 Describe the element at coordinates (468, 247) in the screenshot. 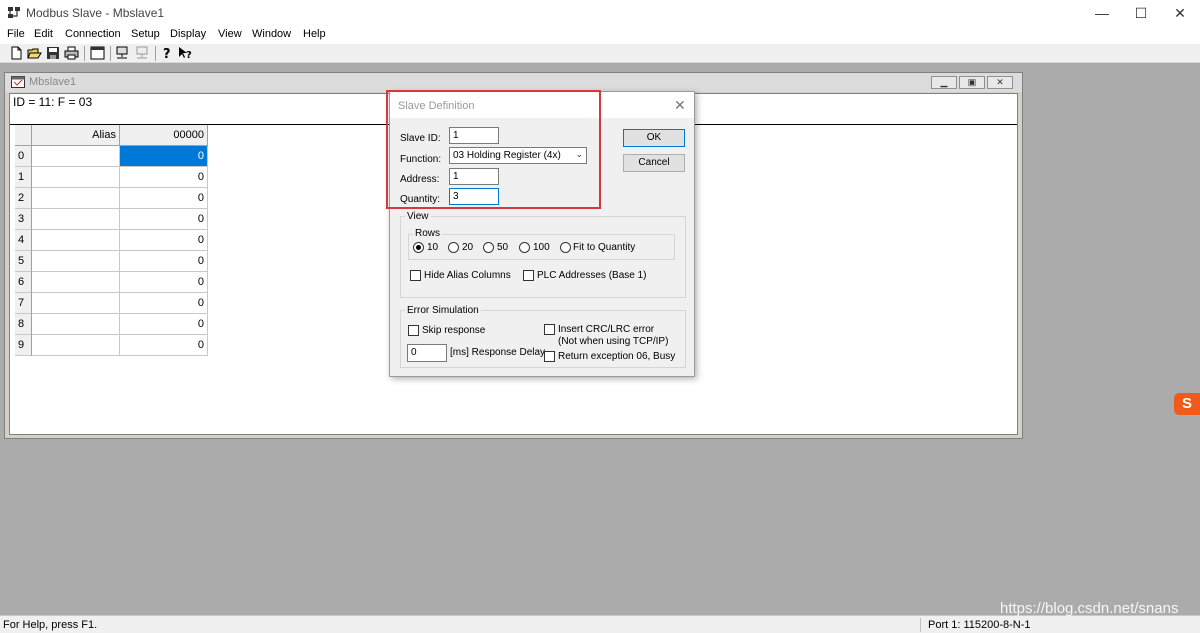

I see `rows-20-label: 20` at that location.